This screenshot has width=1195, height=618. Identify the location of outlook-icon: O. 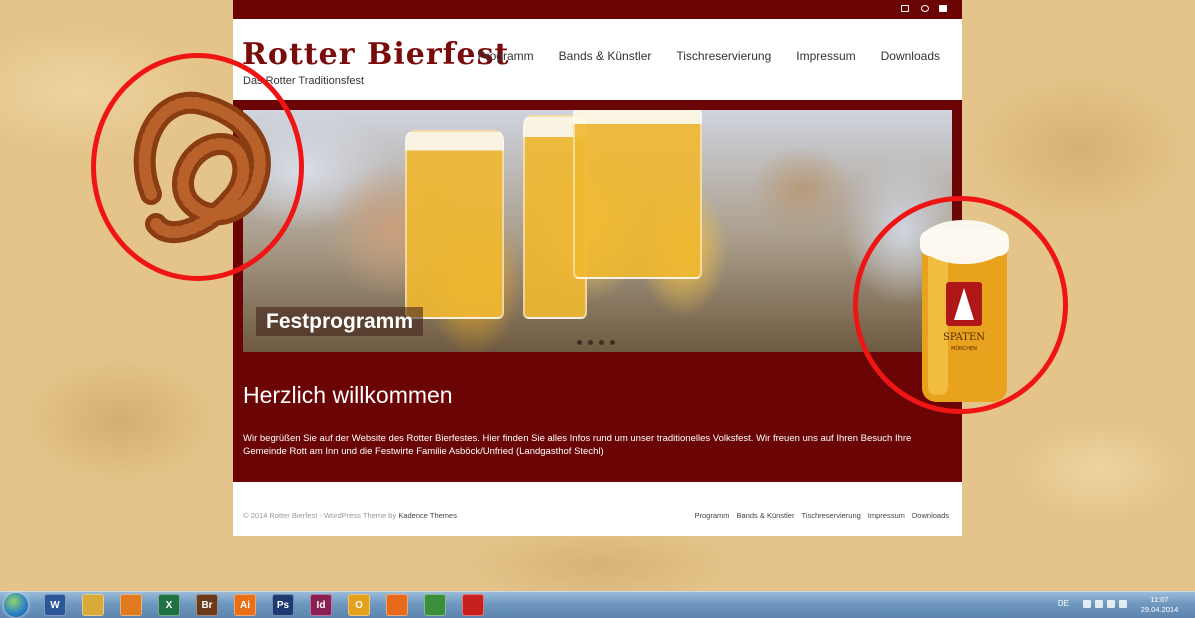
(359, 605).